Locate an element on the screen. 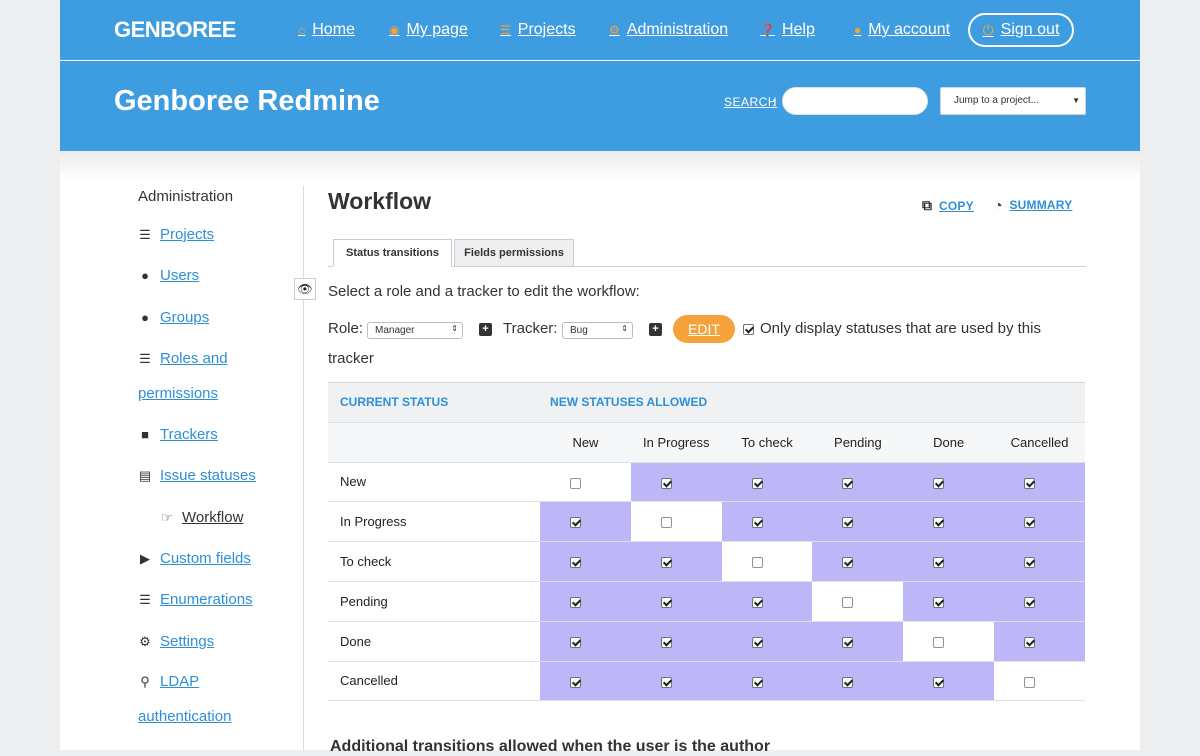 The height and width of the screenshot is (756, 1200). row-status-label: To check is located at coordinates (434, 561).